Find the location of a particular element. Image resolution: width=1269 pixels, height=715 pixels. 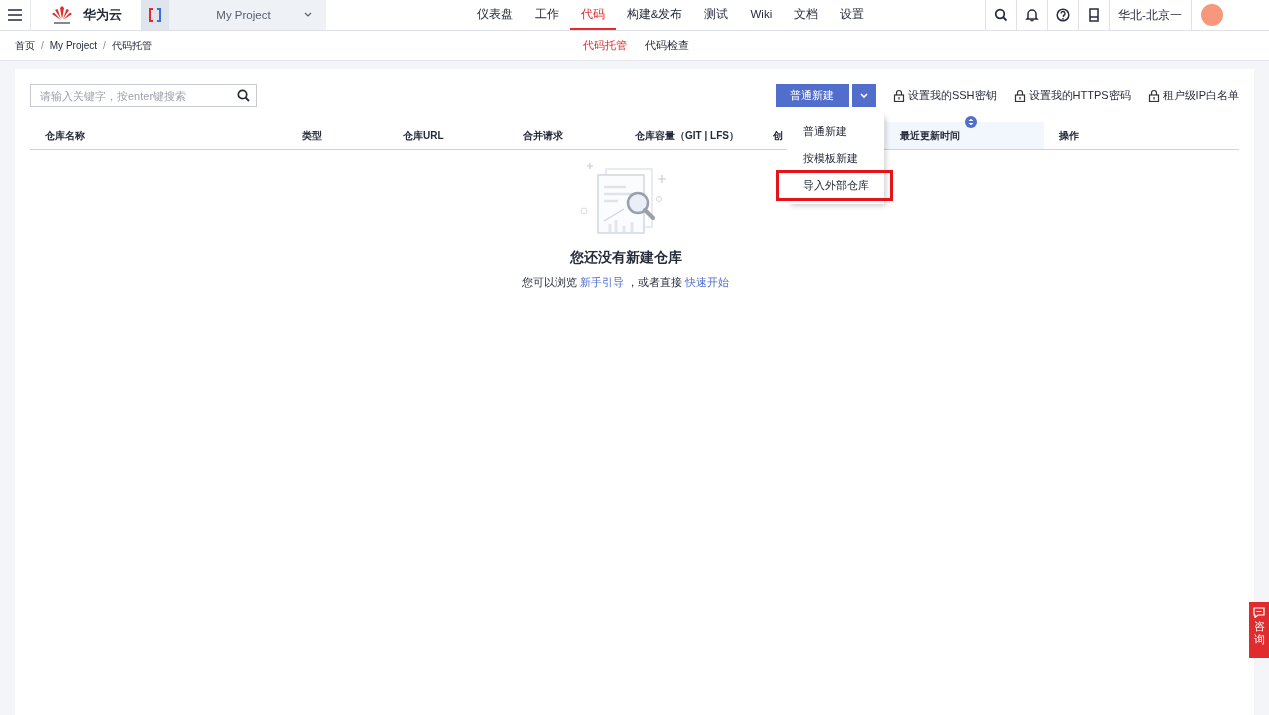

settings-link: 租户级IP白名单 is located at coordinates (1193, 95).